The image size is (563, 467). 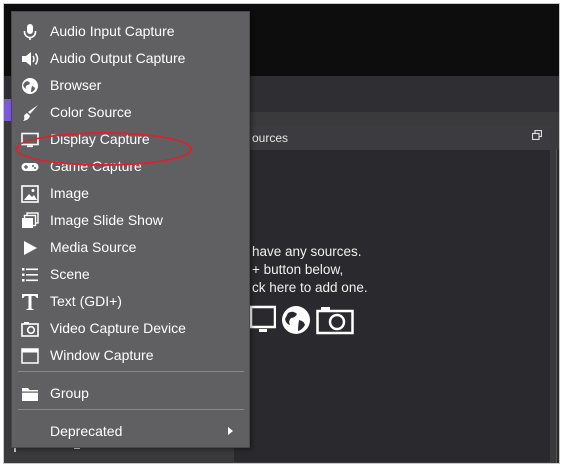 I want to click on menu-item-label: Deprecated, so click(x=86, y=431).